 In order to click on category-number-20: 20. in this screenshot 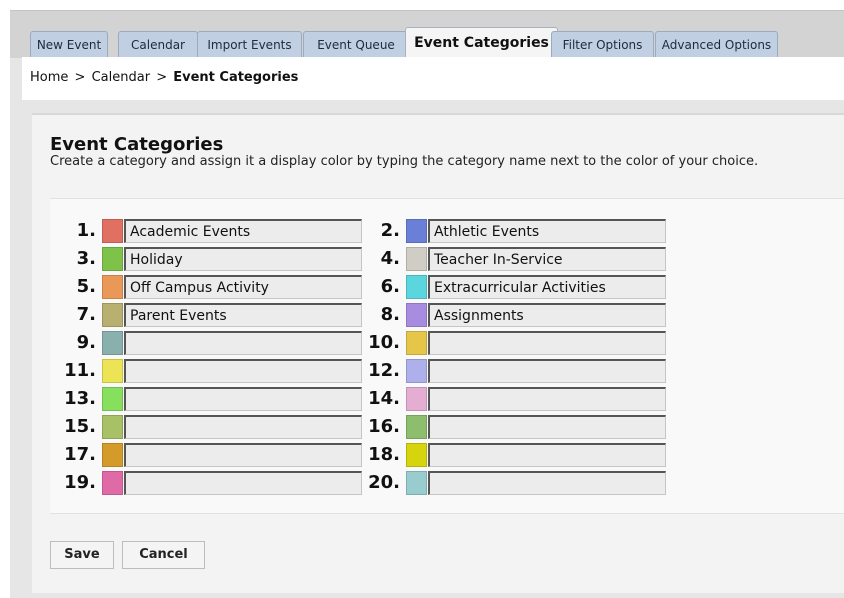, I will do `click(384, 482)`.